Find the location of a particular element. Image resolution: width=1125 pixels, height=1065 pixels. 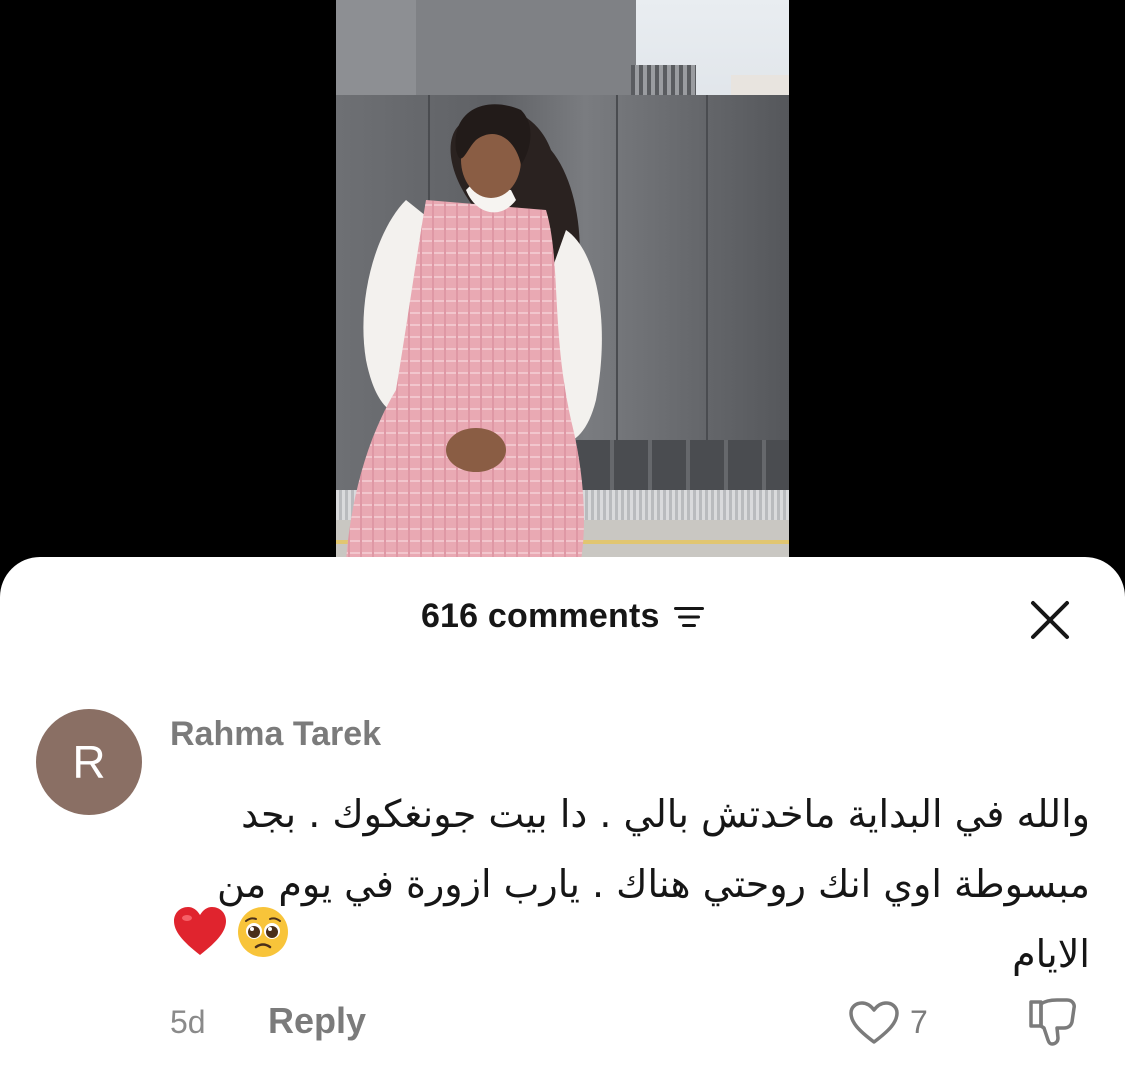

heart-icon is located at coordinates (200, 931).